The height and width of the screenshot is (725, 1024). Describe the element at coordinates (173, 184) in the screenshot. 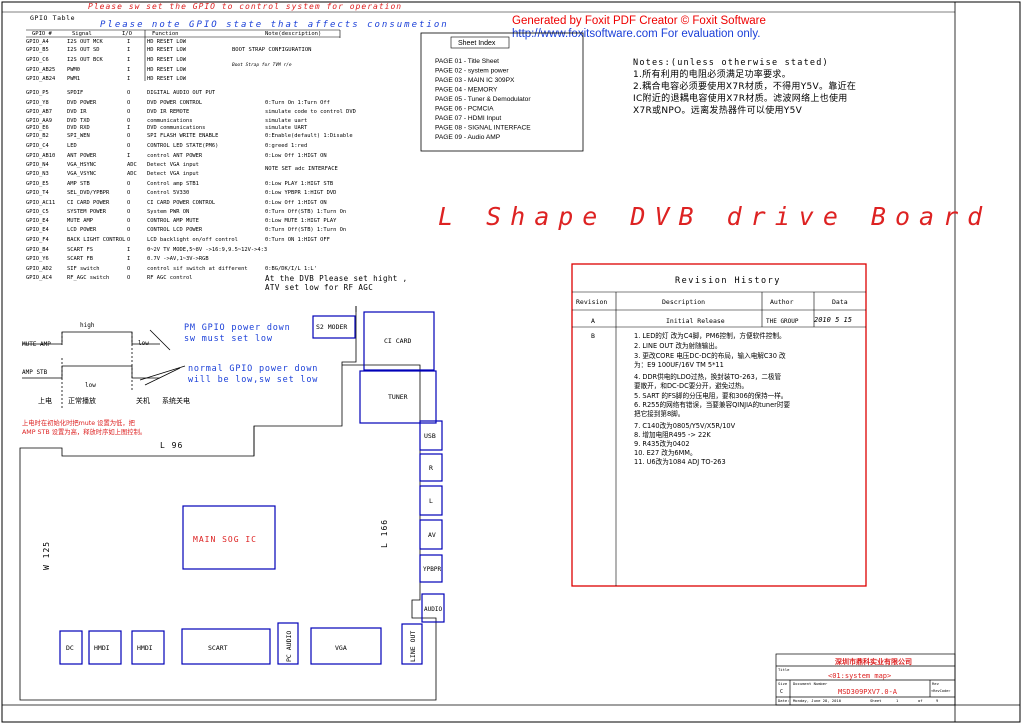

I see `gpio-cell: Control amp STB1` at that location.